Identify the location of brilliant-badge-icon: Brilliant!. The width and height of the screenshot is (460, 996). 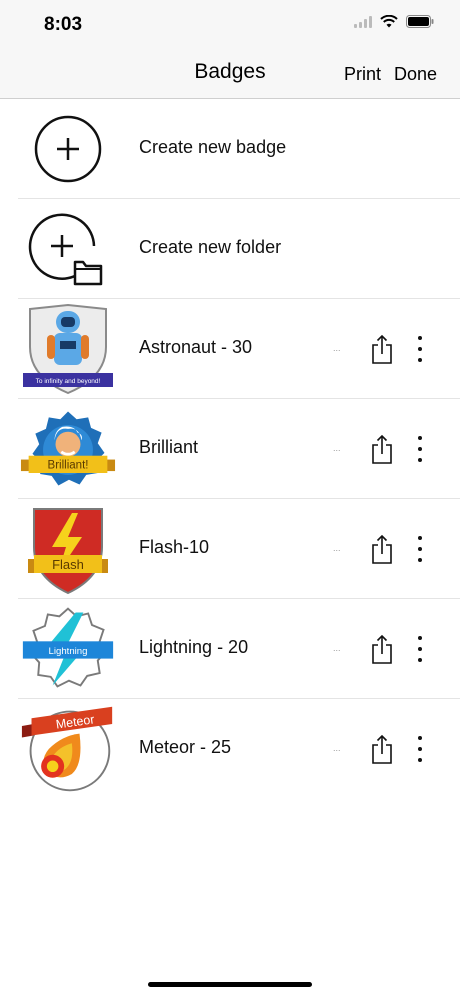
(68, 449).